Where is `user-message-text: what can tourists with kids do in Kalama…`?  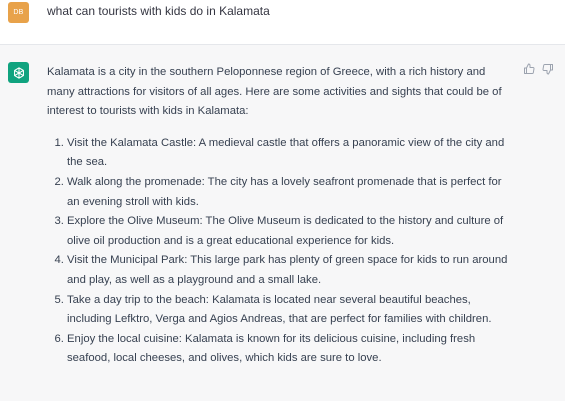
user-message-text: what can tourists with kids do in Kalama… is located at coordinates (158, 11).